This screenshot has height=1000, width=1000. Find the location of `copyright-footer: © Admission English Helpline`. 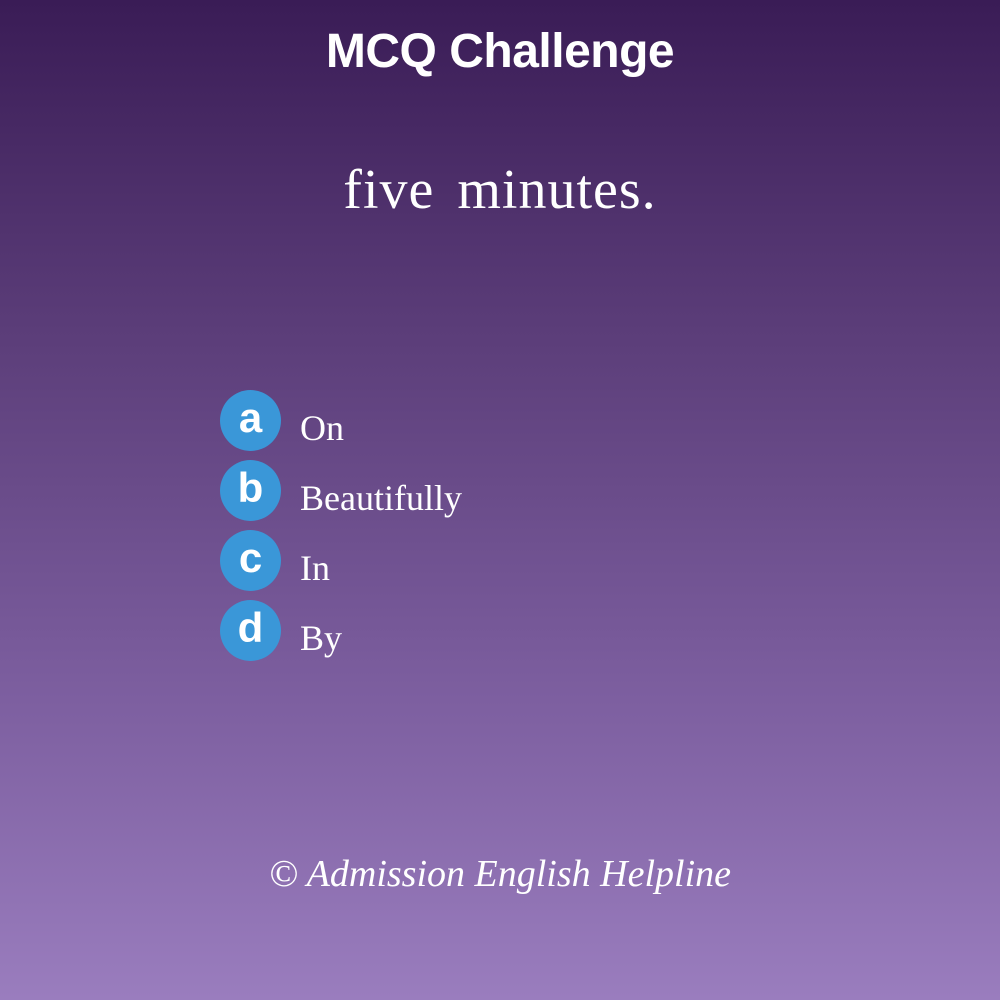

copyright-footer: © Admission English Helpline is located at coordinates (500, 874).